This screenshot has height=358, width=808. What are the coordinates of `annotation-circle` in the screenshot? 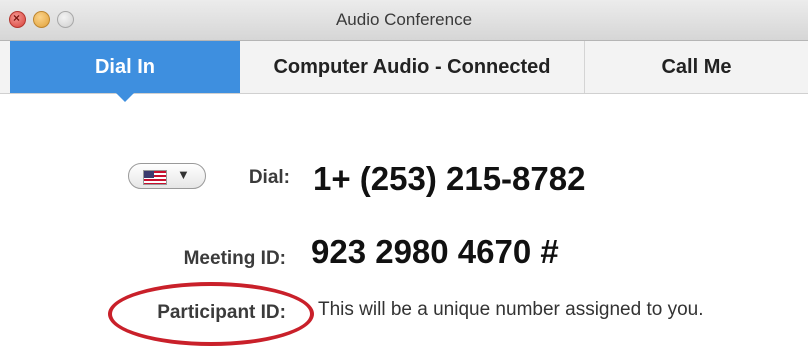 It's located at (211, 314).